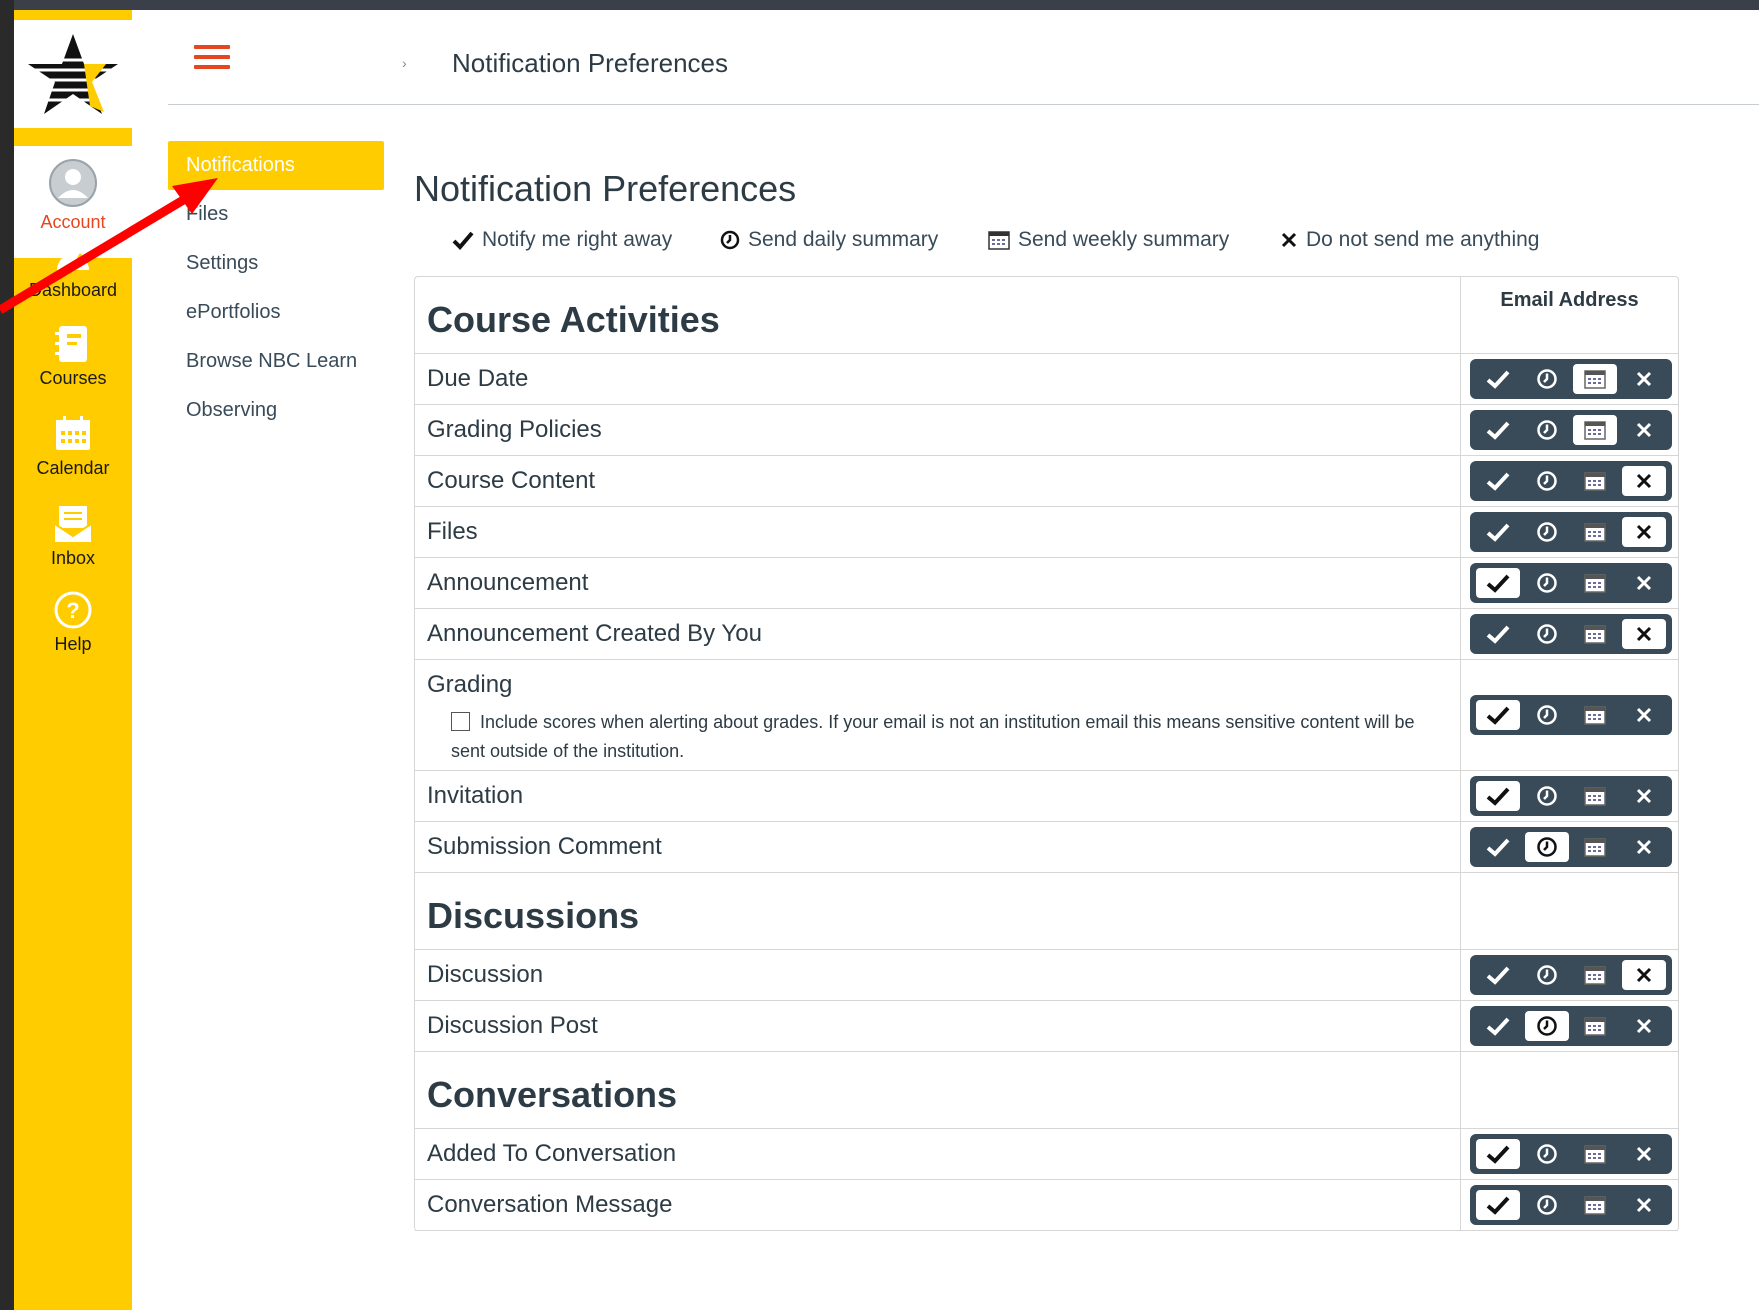  I want to click on dashboard-label: Dashboard, so click(73, 290).